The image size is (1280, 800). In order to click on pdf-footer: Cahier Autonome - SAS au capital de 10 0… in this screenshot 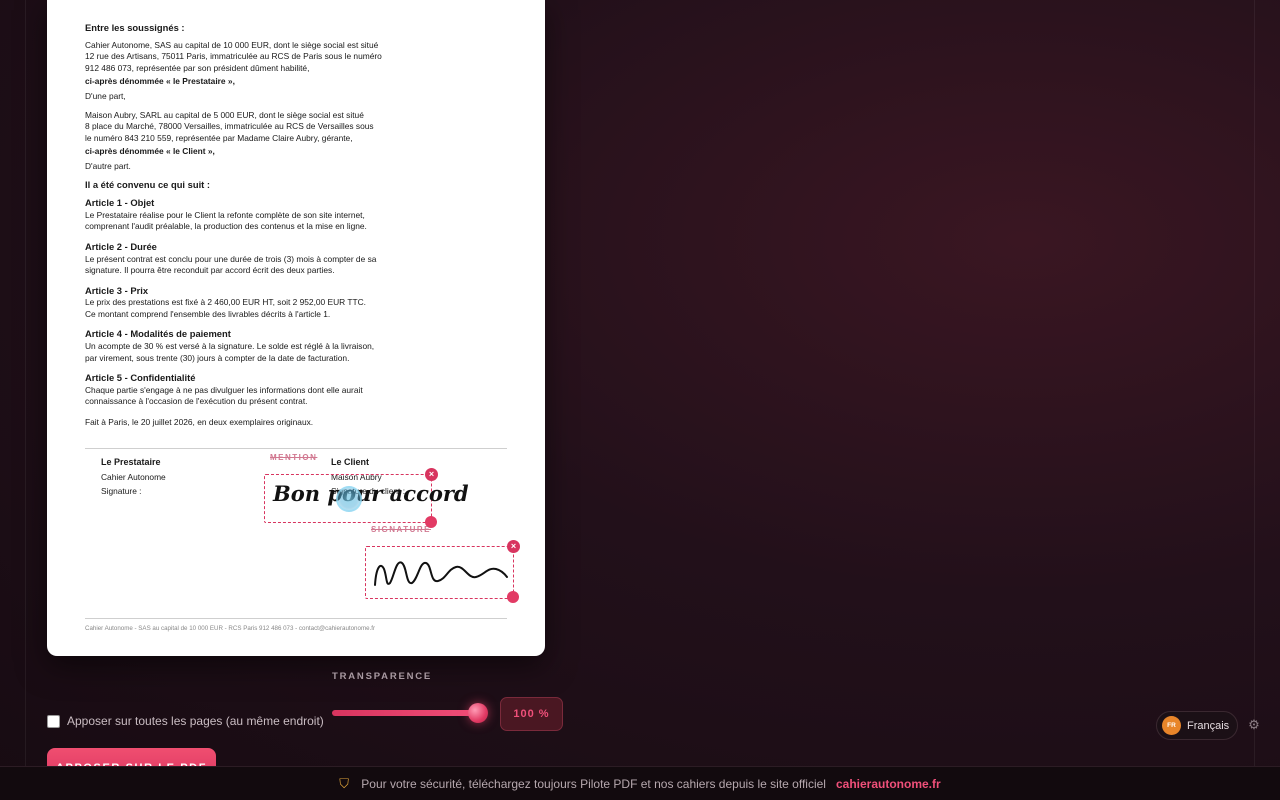, I will do `click(230, 628)`.